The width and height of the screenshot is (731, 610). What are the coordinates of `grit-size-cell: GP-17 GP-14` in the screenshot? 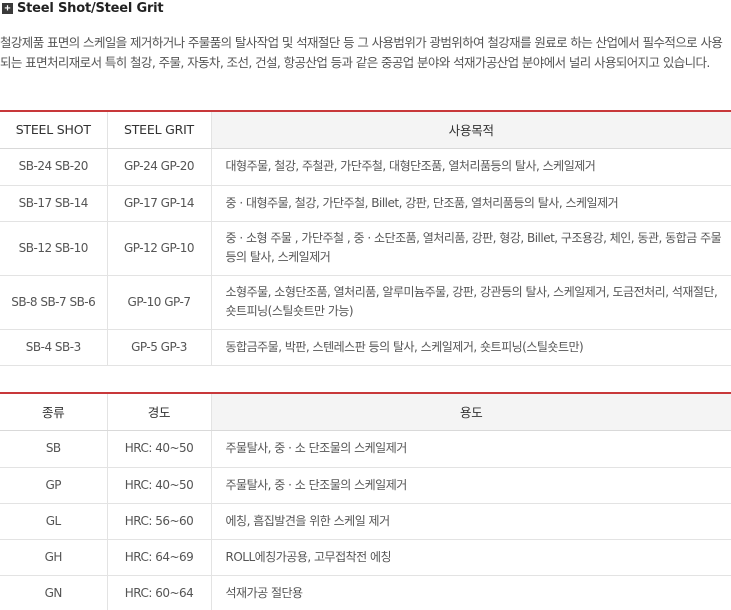 It's located at (159, 203).